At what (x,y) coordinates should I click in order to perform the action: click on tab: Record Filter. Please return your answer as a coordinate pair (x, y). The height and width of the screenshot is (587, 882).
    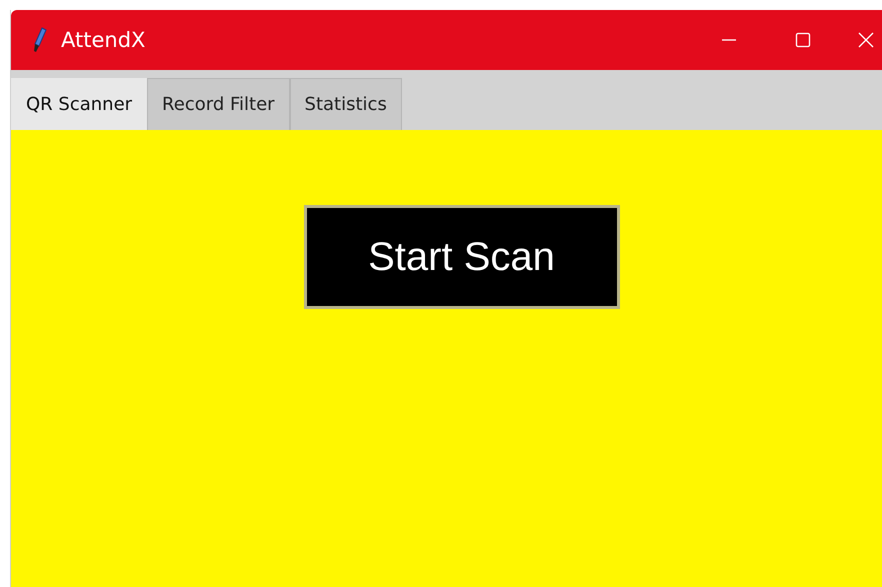
    Looking at the image, I should click on (218, 104).